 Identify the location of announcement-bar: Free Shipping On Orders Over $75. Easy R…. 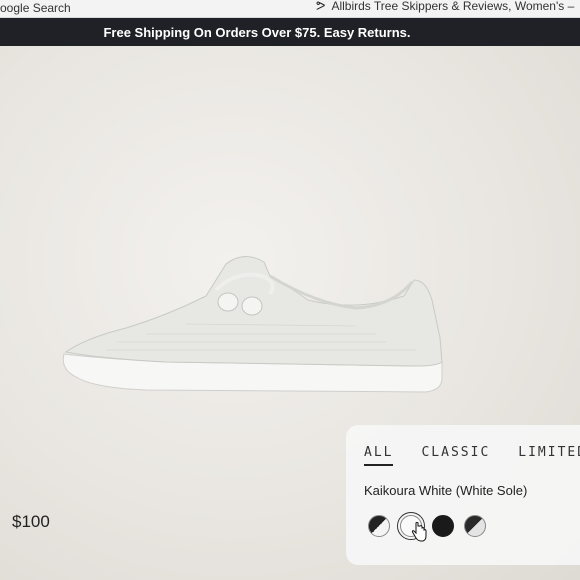
(290, 32).